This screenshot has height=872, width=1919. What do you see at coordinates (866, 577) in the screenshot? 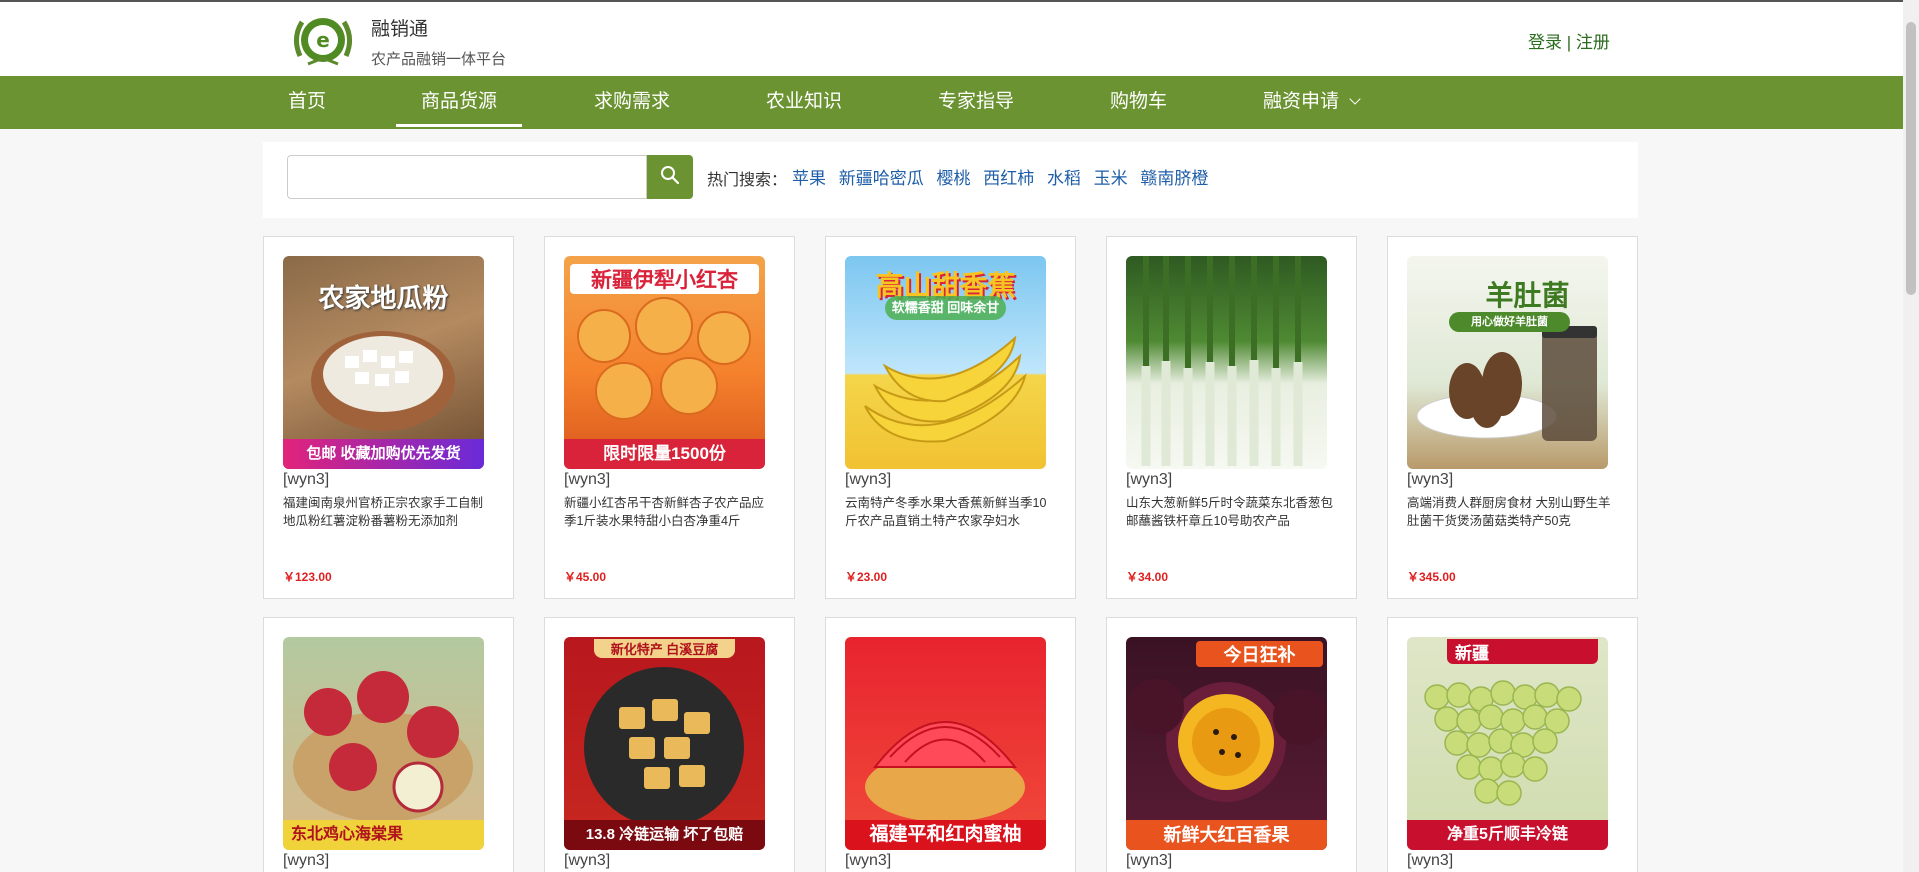
I see `product-price: ￥23.00` at bounding box center [866, 577].